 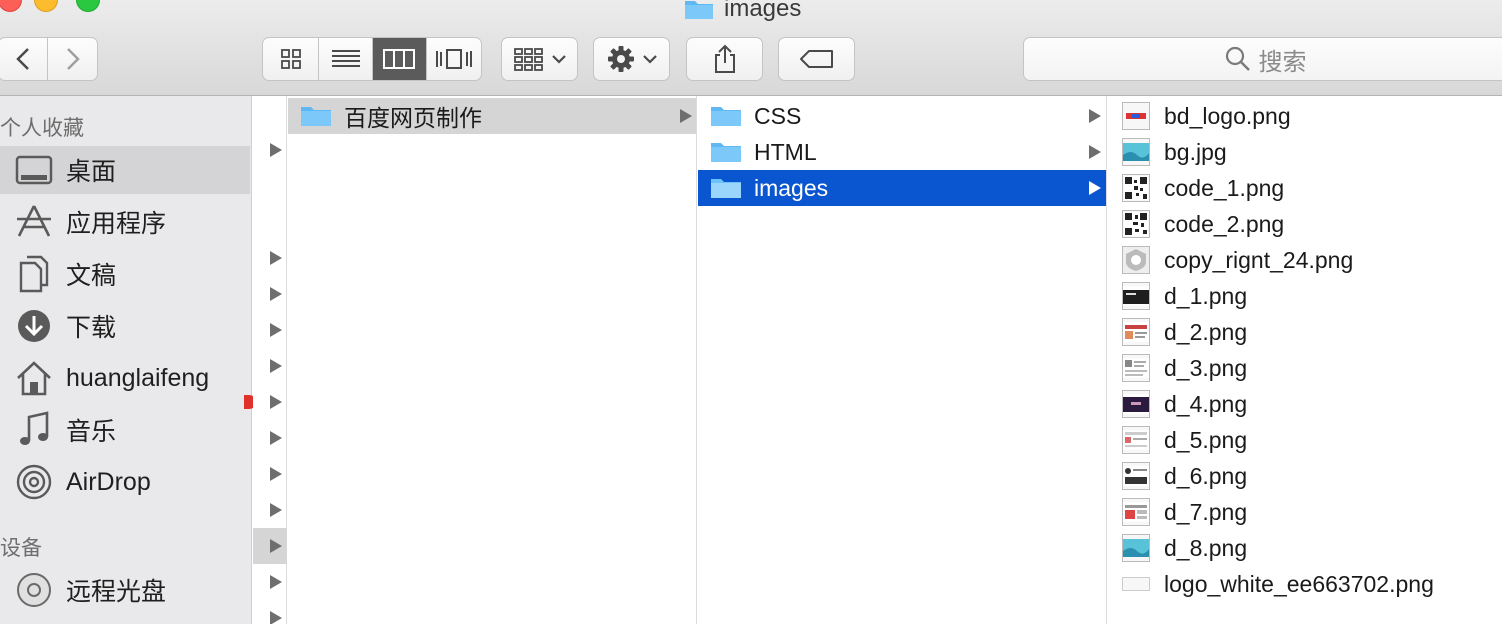 I want to click on column-view-button, so click(x=400, y=59).